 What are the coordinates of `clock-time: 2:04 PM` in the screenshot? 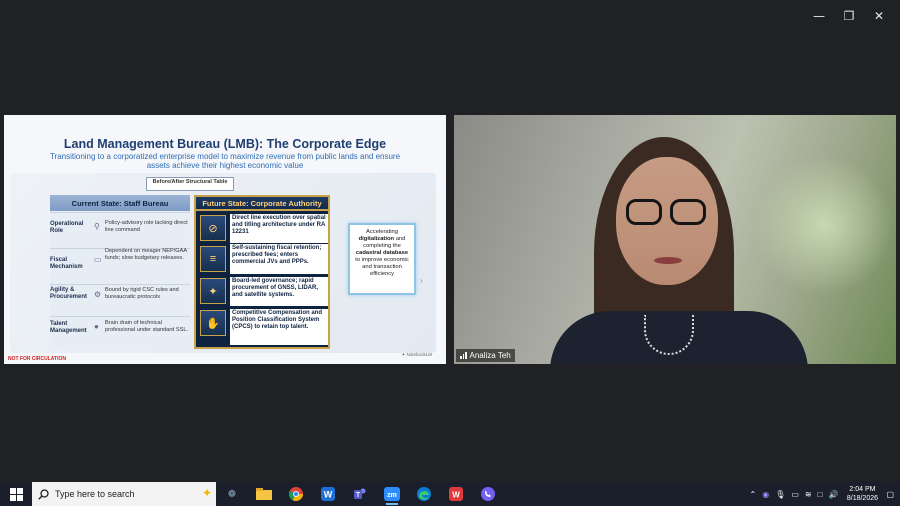 It's located at (862, 489).